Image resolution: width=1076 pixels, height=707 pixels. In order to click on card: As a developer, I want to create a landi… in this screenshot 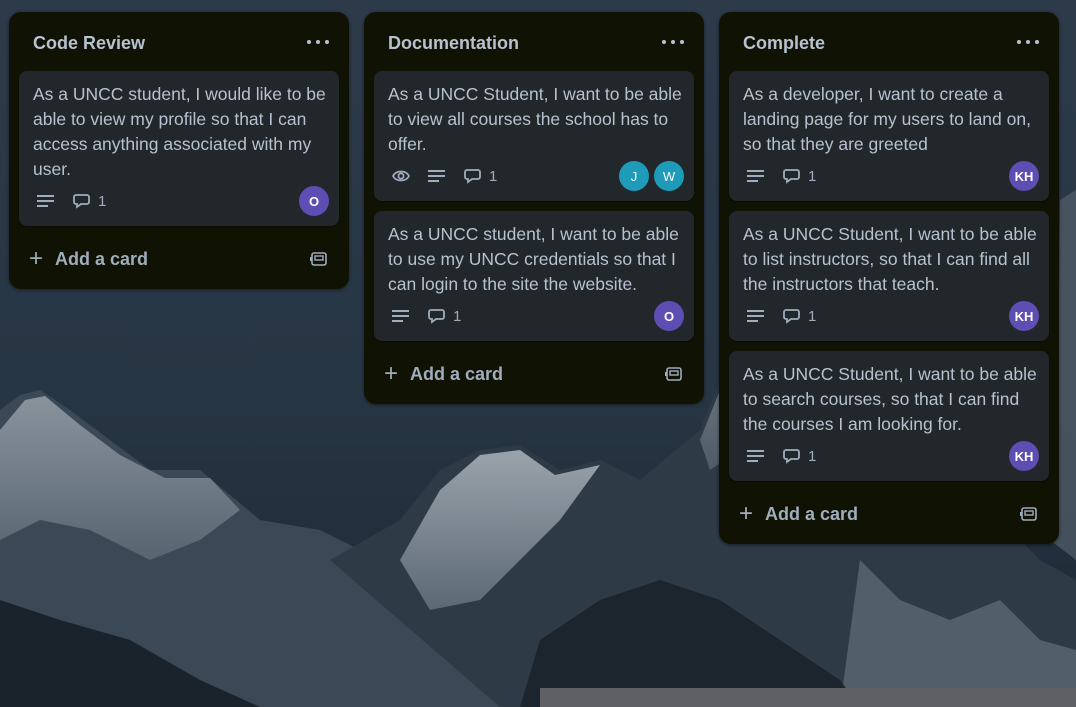, I will do `click(889, 136)`.